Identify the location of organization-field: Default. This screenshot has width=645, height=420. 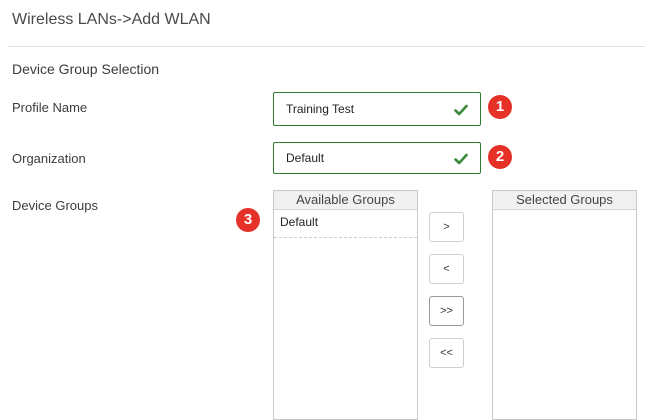
(377, 158).